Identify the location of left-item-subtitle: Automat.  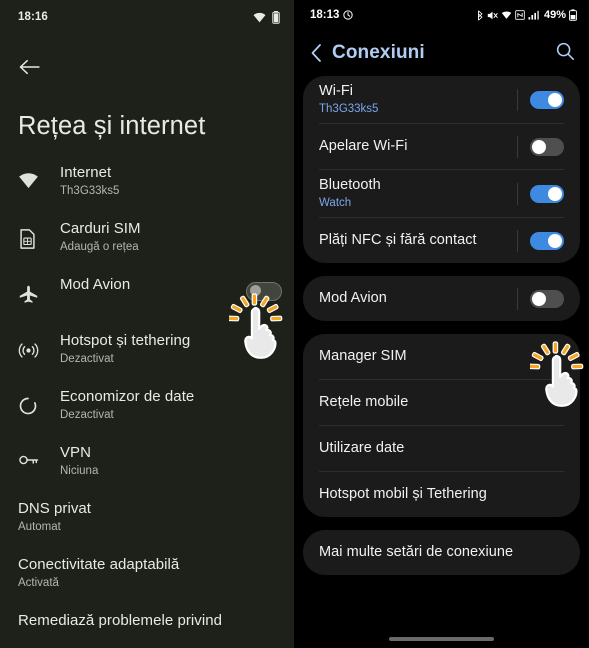
(39, 527).